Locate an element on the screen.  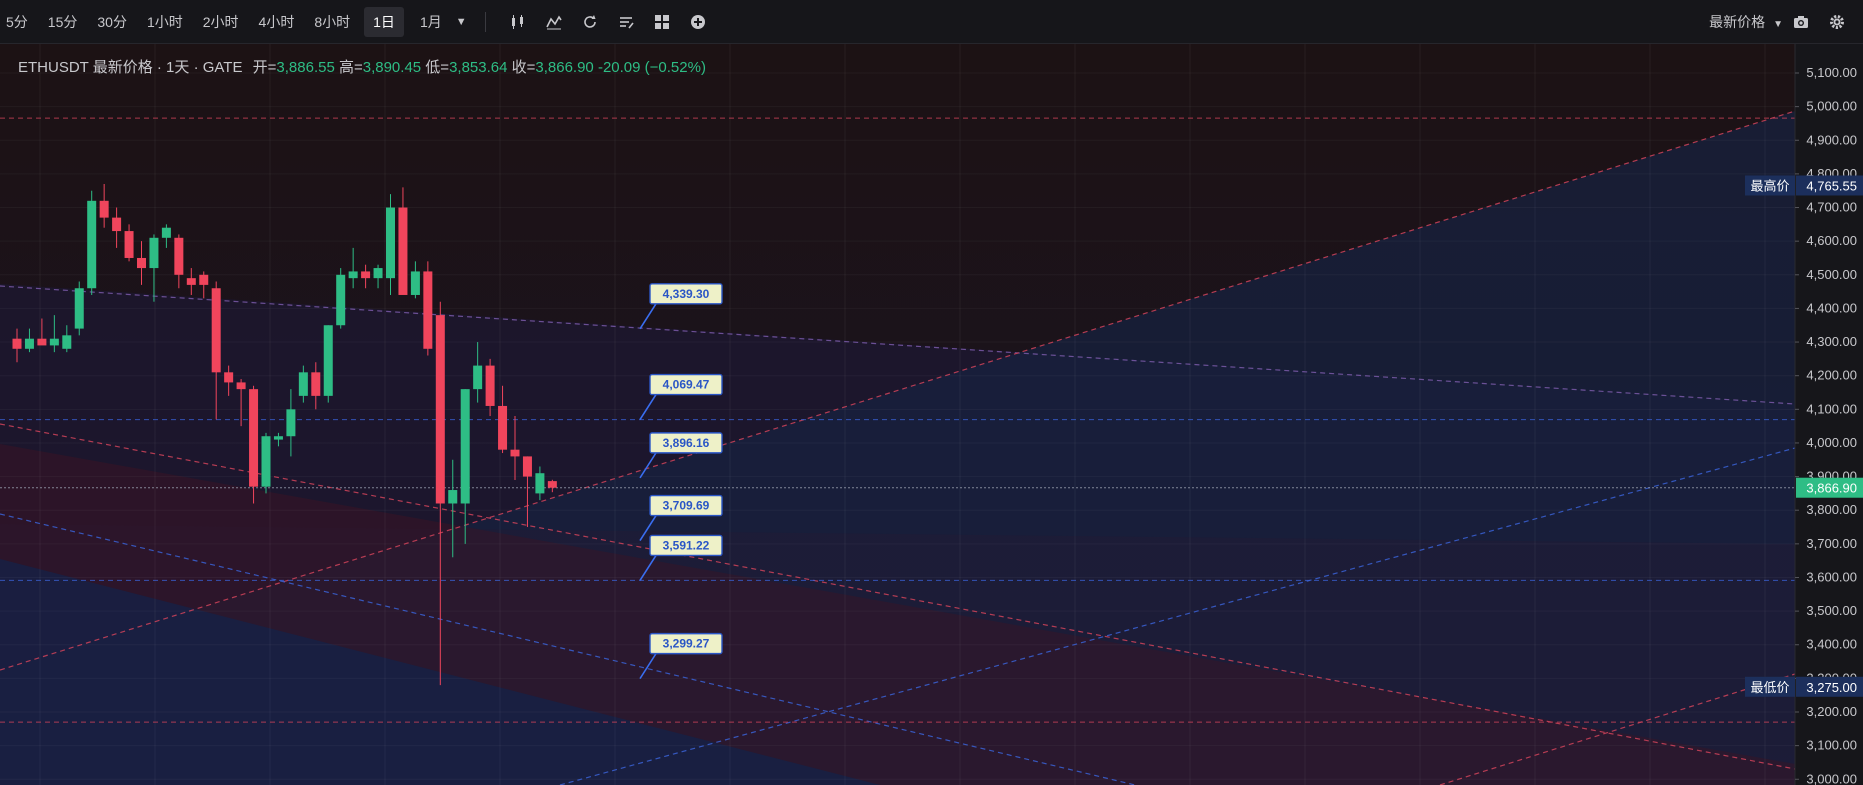
price-mode-select: 最新价格 ▼ is located at coordinates (1746, 22).